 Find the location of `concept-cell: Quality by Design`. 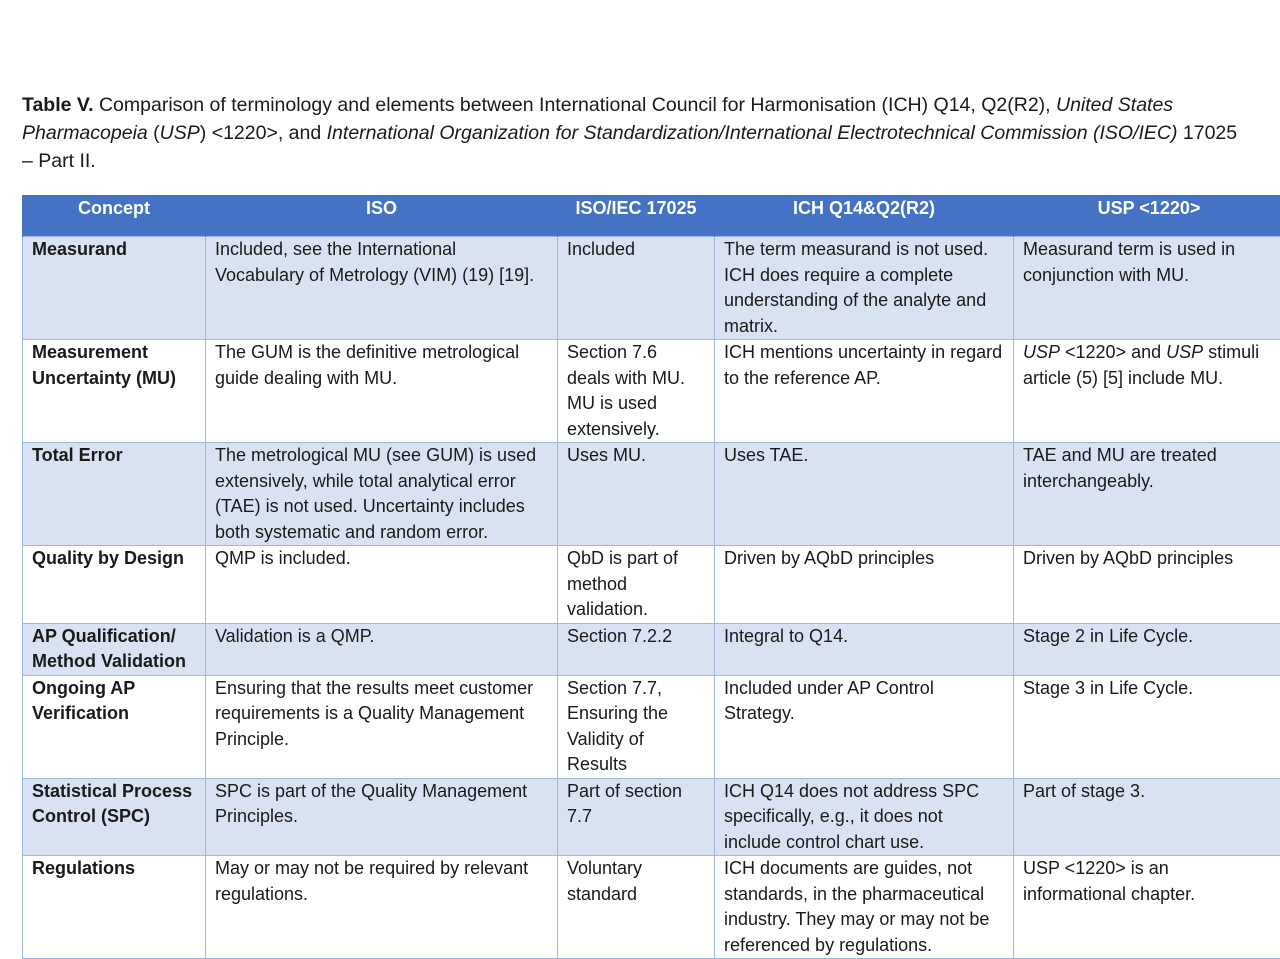

concept-cell: Quality by Design is located at coordinates (114, 585).